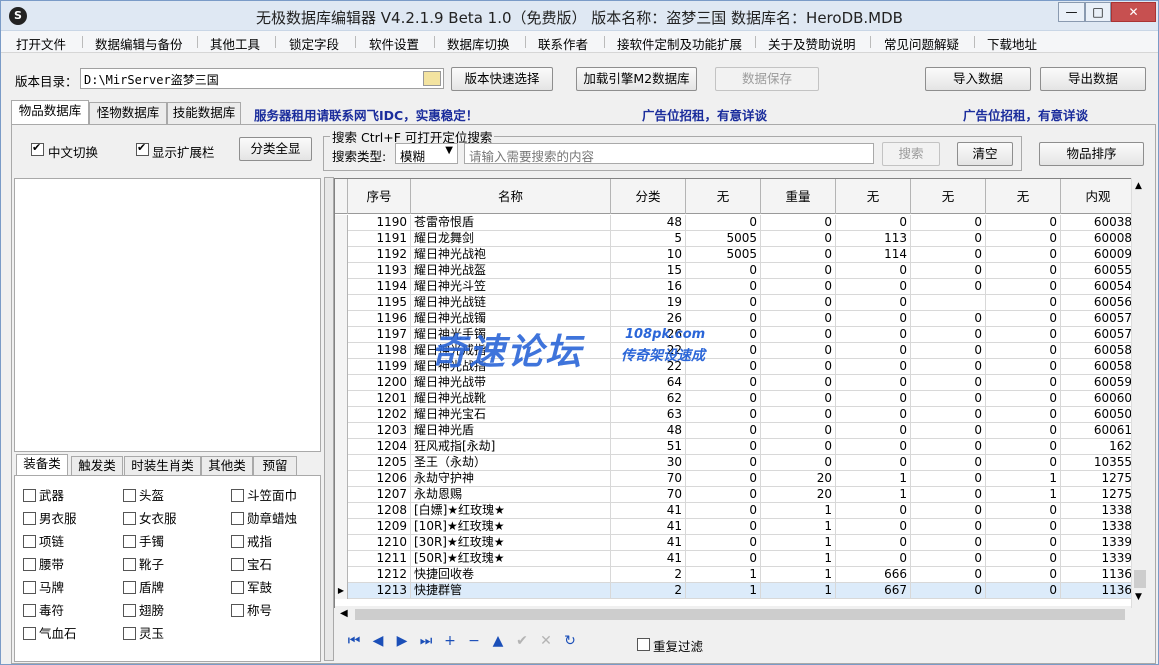 This screenshot has width=1159, height=665. I want to click on export-data-button: 导出数据, so click(1093, 79).